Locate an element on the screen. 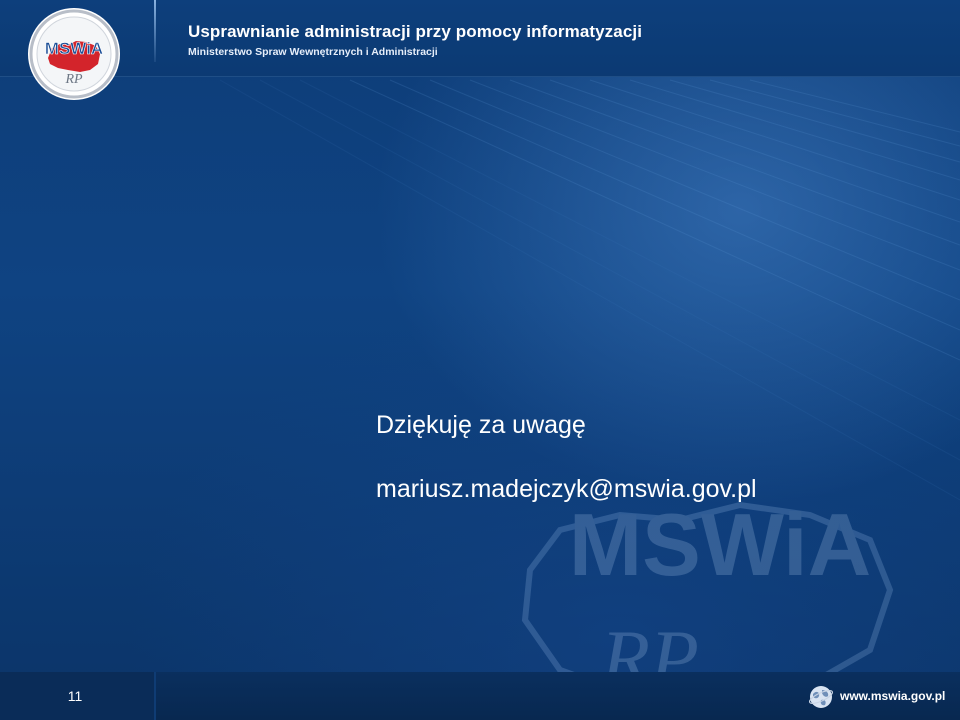 The image size is (960, 720). mswia-logo-icon: MSWiA RP is located at coordinates (74, 54).